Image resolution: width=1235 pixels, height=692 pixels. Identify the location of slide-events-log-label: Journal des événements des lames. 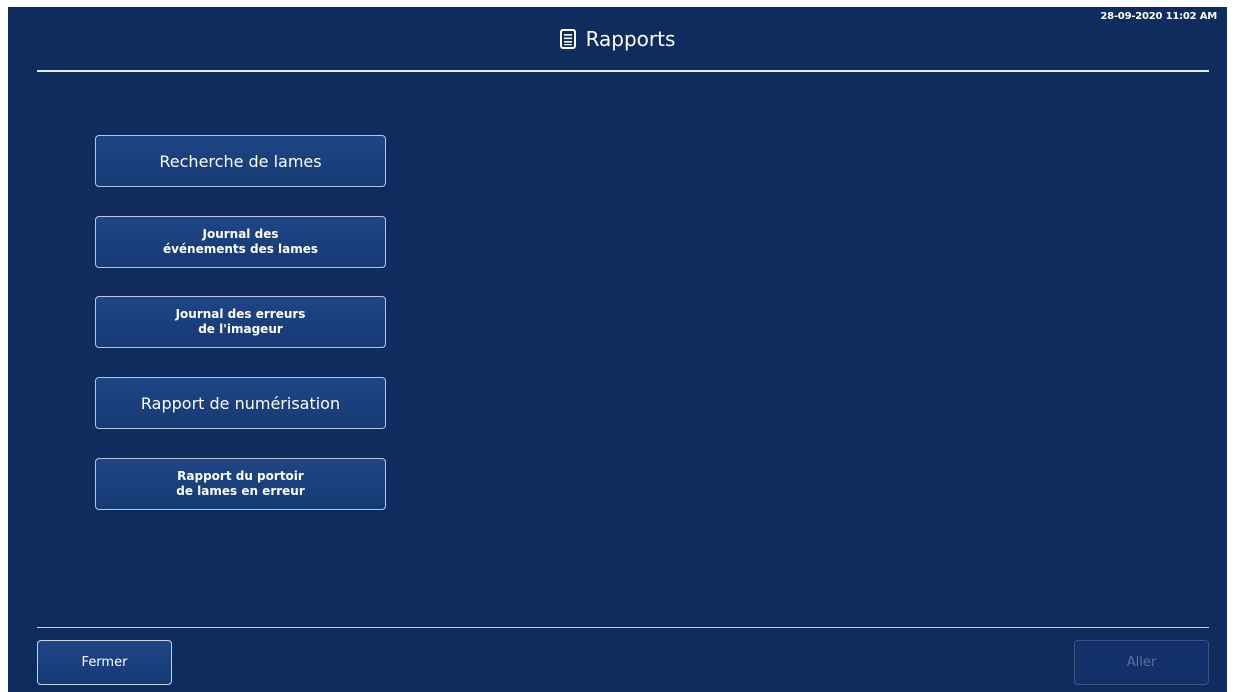
(240, 241).